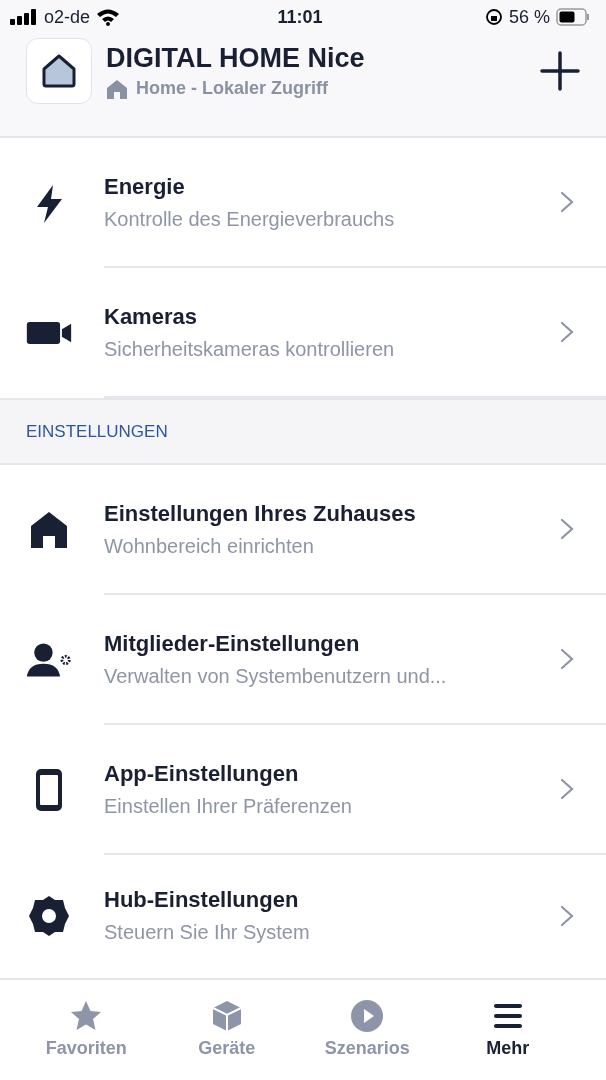 This screenshot has width=606, height=1080. What do you see at coordinates (24, 17) in the screenshot?
I see `signal-icon` at bounding box center [24, 17].